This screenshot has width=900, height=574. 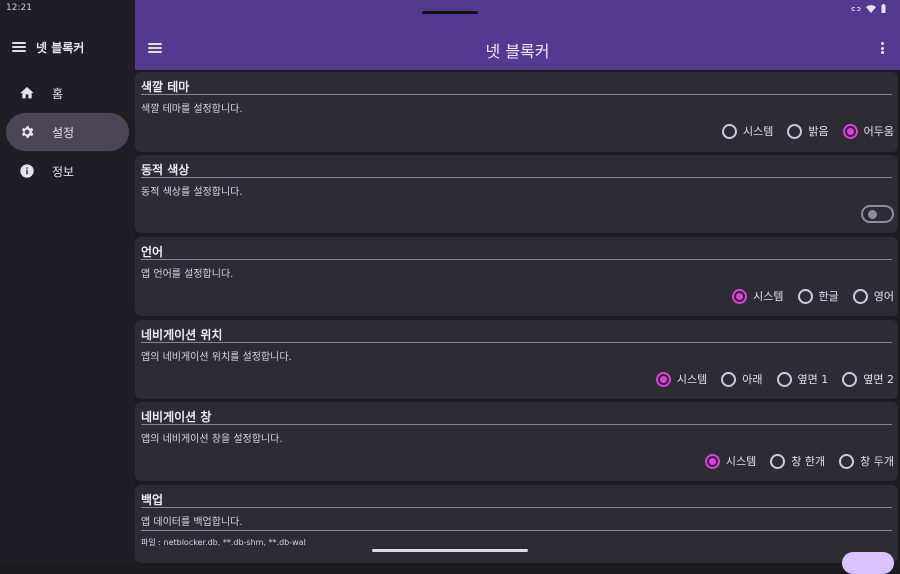 What do you see at coordinates (212, 439) in the screenshot?
I see `card-description: 앱의 네비게이션 창을 설정합니다.` at bounding box center [212, 439].